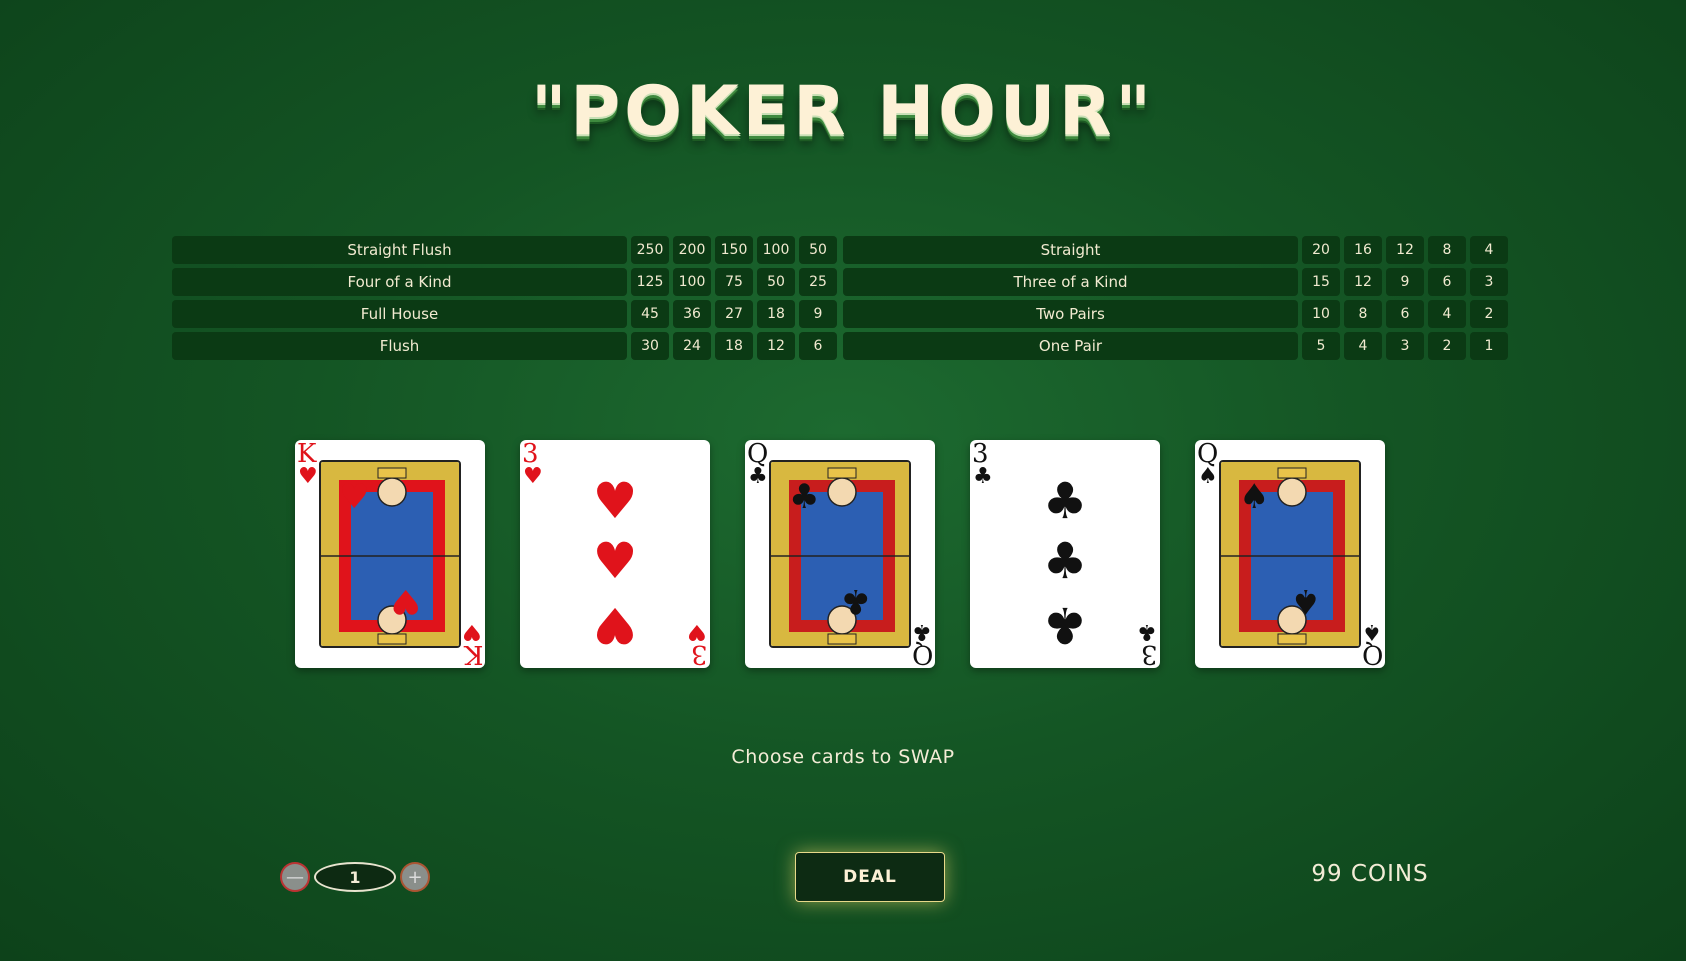  What do you see at coordinates (650, 346) in the screenshot?
I see `paytable-payout: 30` at bounding box center [650, 346].